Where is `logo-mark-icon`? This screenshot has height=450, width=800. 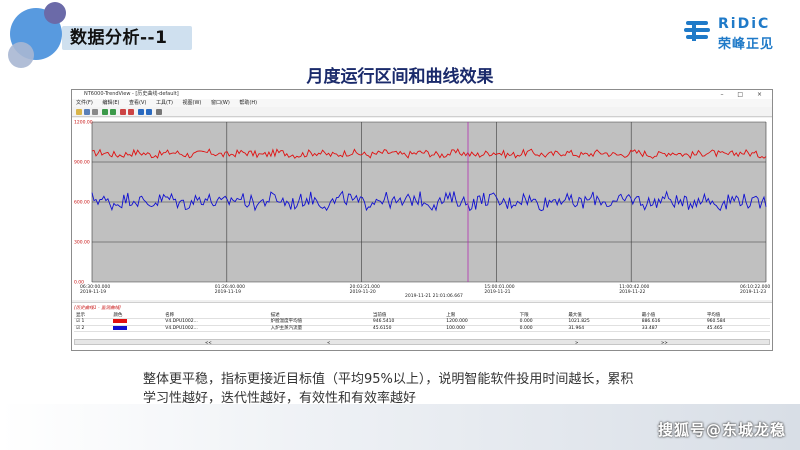
logo-mark-icon is located at coordinates (697, 31).